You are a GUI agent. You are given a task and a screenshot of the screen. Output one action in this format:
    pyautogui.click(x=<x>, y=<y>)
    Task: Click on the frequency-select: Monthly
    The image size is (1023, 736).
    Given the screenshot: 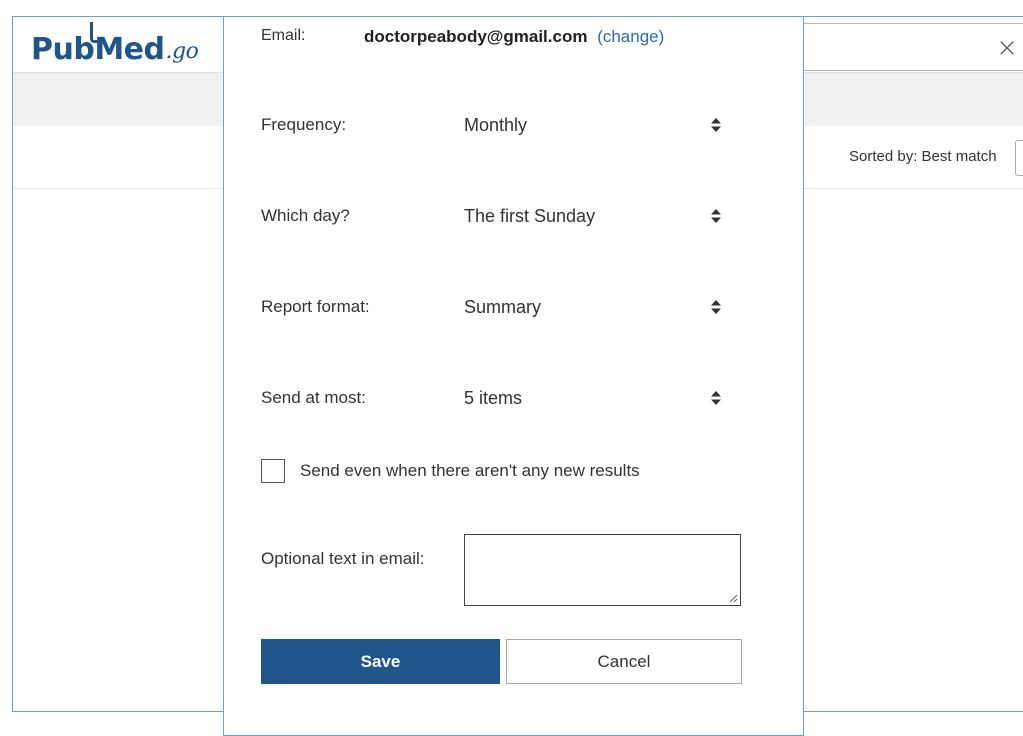 What is the action you would take?
    pyautogui.click(x=596, y=125)
    